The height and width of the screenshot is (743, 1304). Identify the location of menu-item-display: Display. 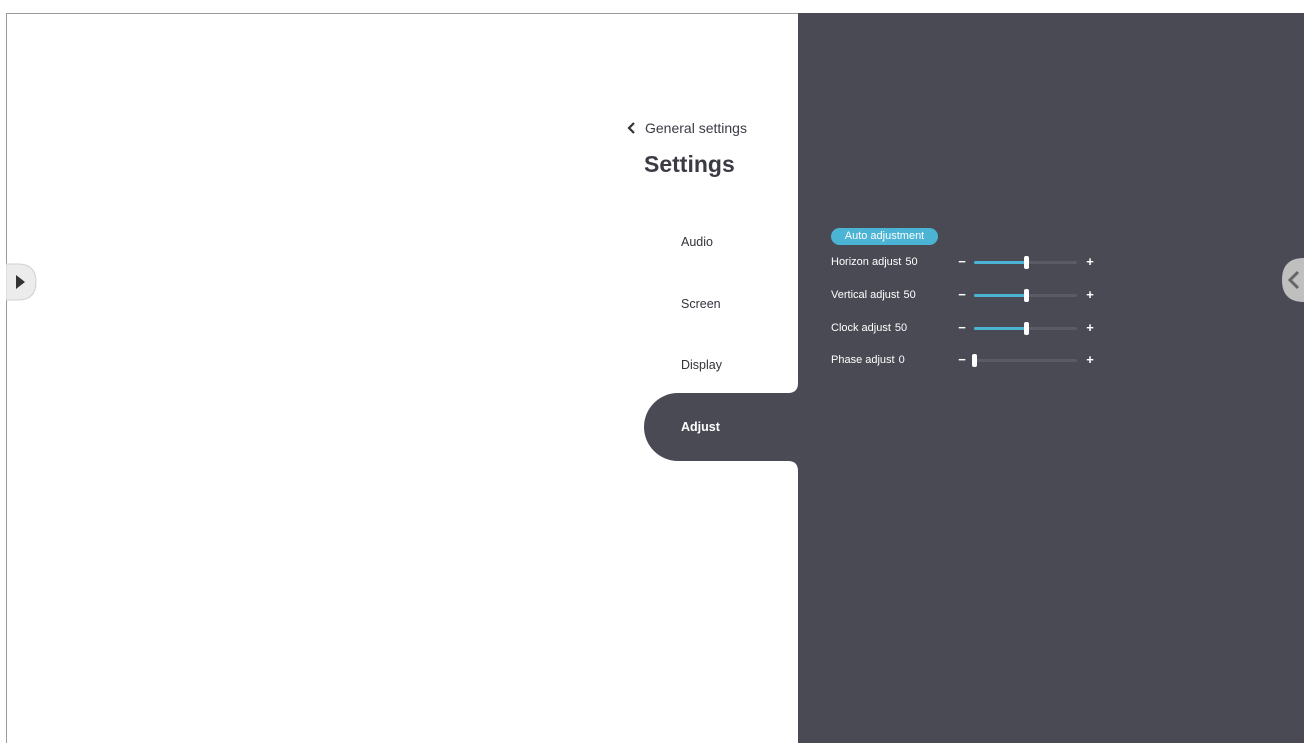
(701, 365).